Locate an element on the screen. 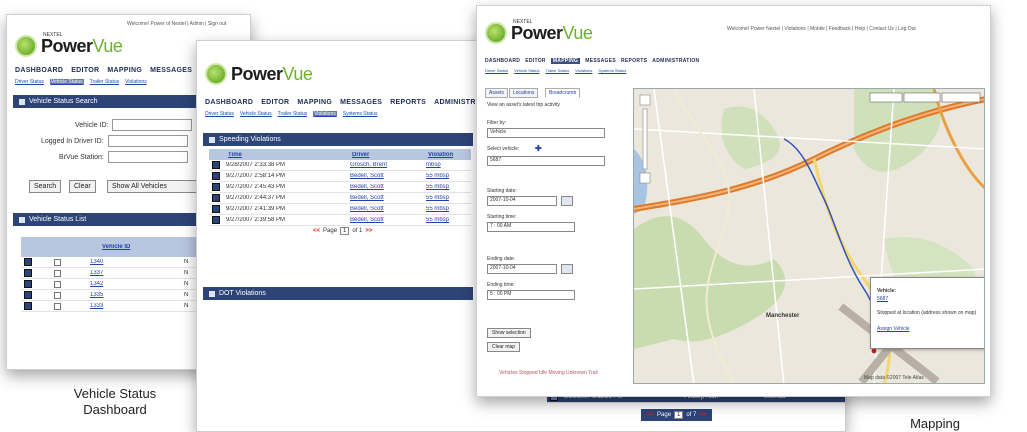 The height and width of the screenshot is (432, 1027). tab-assets: Assets is located at coordinates (497, 93).